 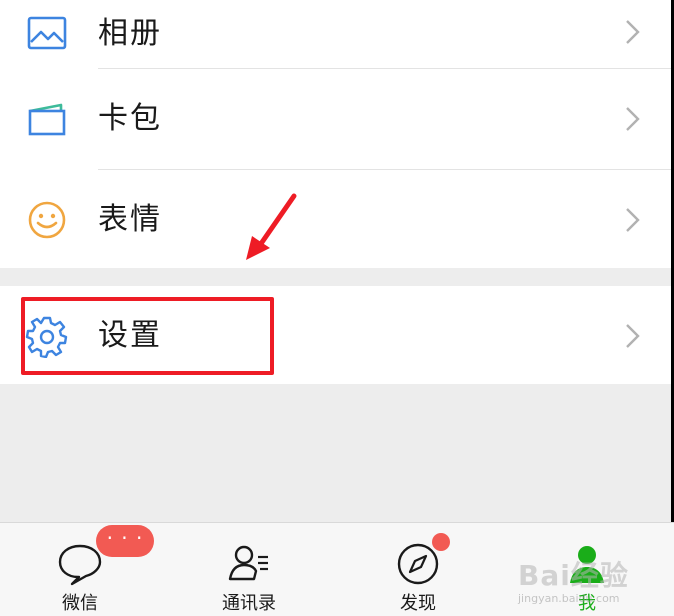 What do you see at coordinates (80, 565) in the screenshot?
I see `chat-bubble-icon` at bounding box center [80, 565].